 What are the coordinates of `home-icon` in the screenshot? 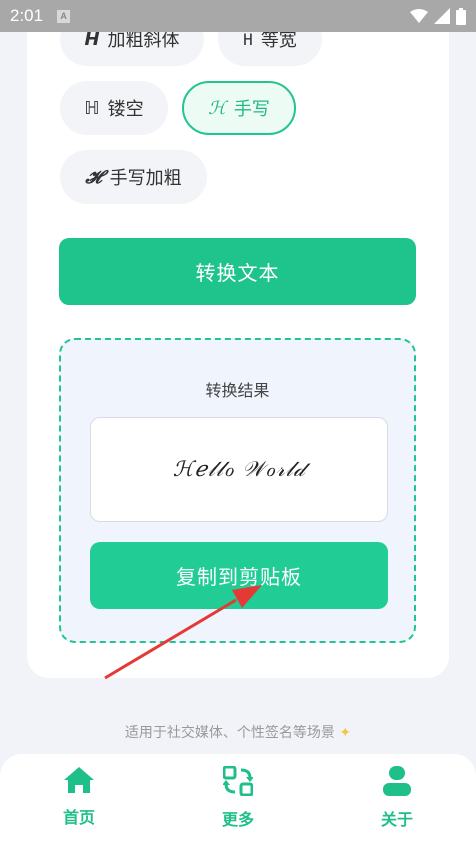 It's located at (79, 780).